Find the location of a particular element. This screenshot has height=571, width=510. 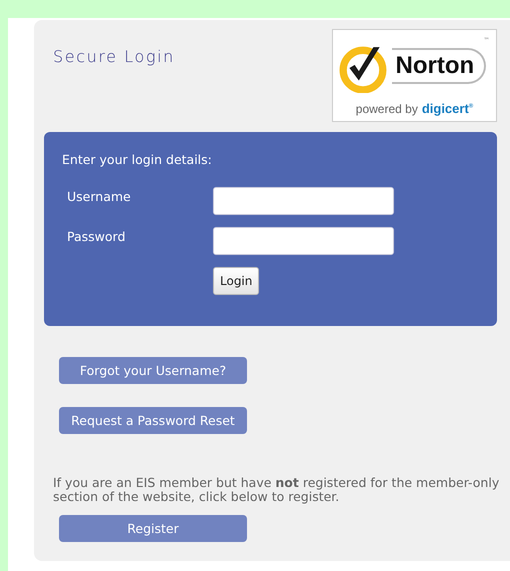

field-label: Username is located at coordinates (99, 196).